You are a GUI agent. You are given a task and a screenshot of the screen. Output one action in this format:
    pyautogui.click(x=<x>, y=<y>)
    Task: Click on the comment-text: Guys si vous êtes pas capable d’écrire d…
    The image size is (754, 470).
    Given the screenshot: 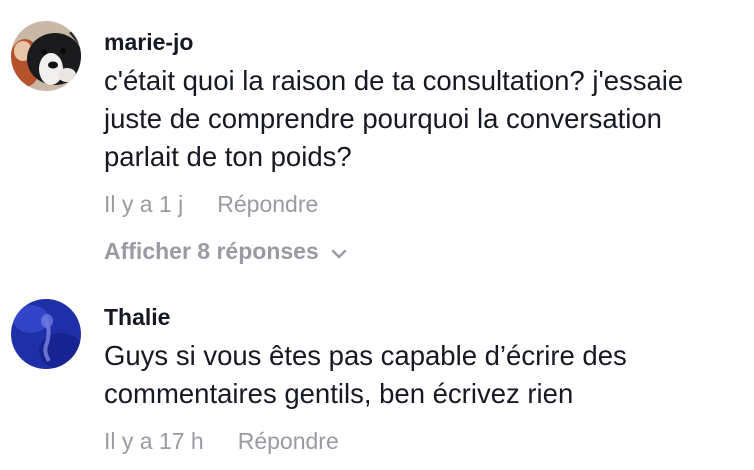 What is the action you would take?
    pyautogui.click(x=365, y=374)
    